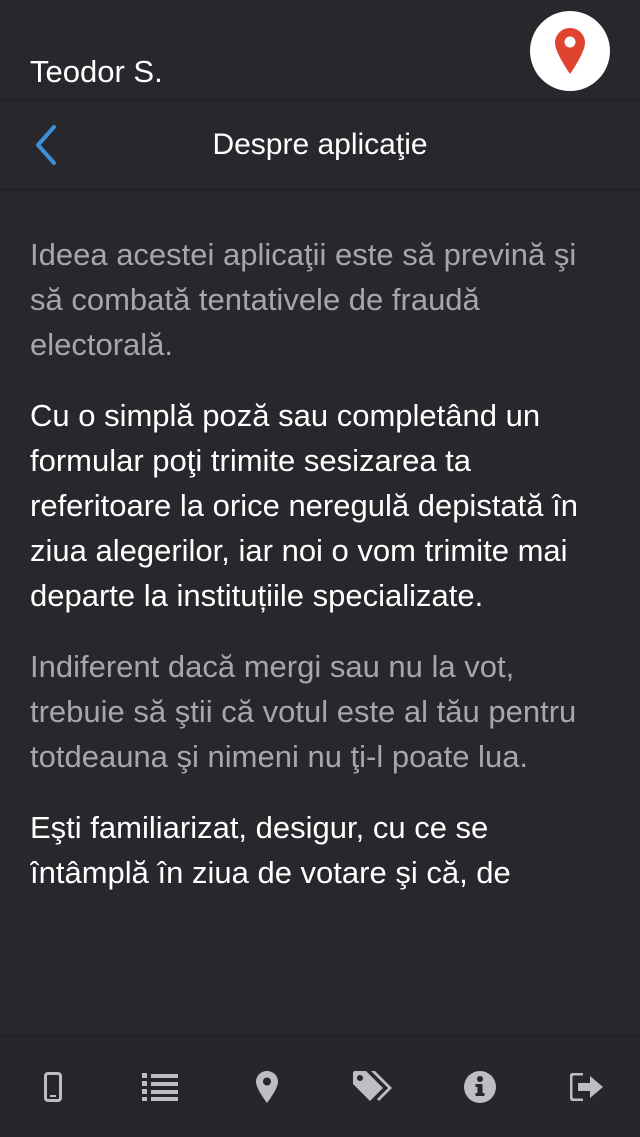 This screenshot has width=640, height=1137. I want to click on location-button, so click(570, 51).